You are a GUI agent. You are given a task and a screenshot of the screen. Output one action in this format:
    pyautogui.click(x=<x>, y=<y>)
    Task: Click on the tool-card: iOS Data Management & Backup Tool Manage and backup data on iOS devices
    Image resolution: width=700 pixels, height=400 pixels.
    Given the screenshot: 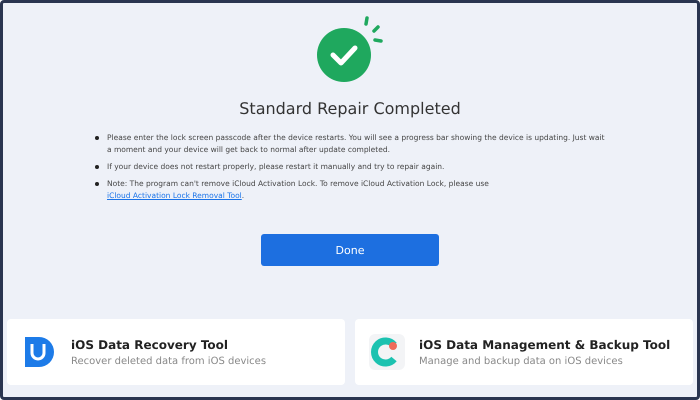 What is the action you would take?
    pyautogui.click(x=524, y=352)
    